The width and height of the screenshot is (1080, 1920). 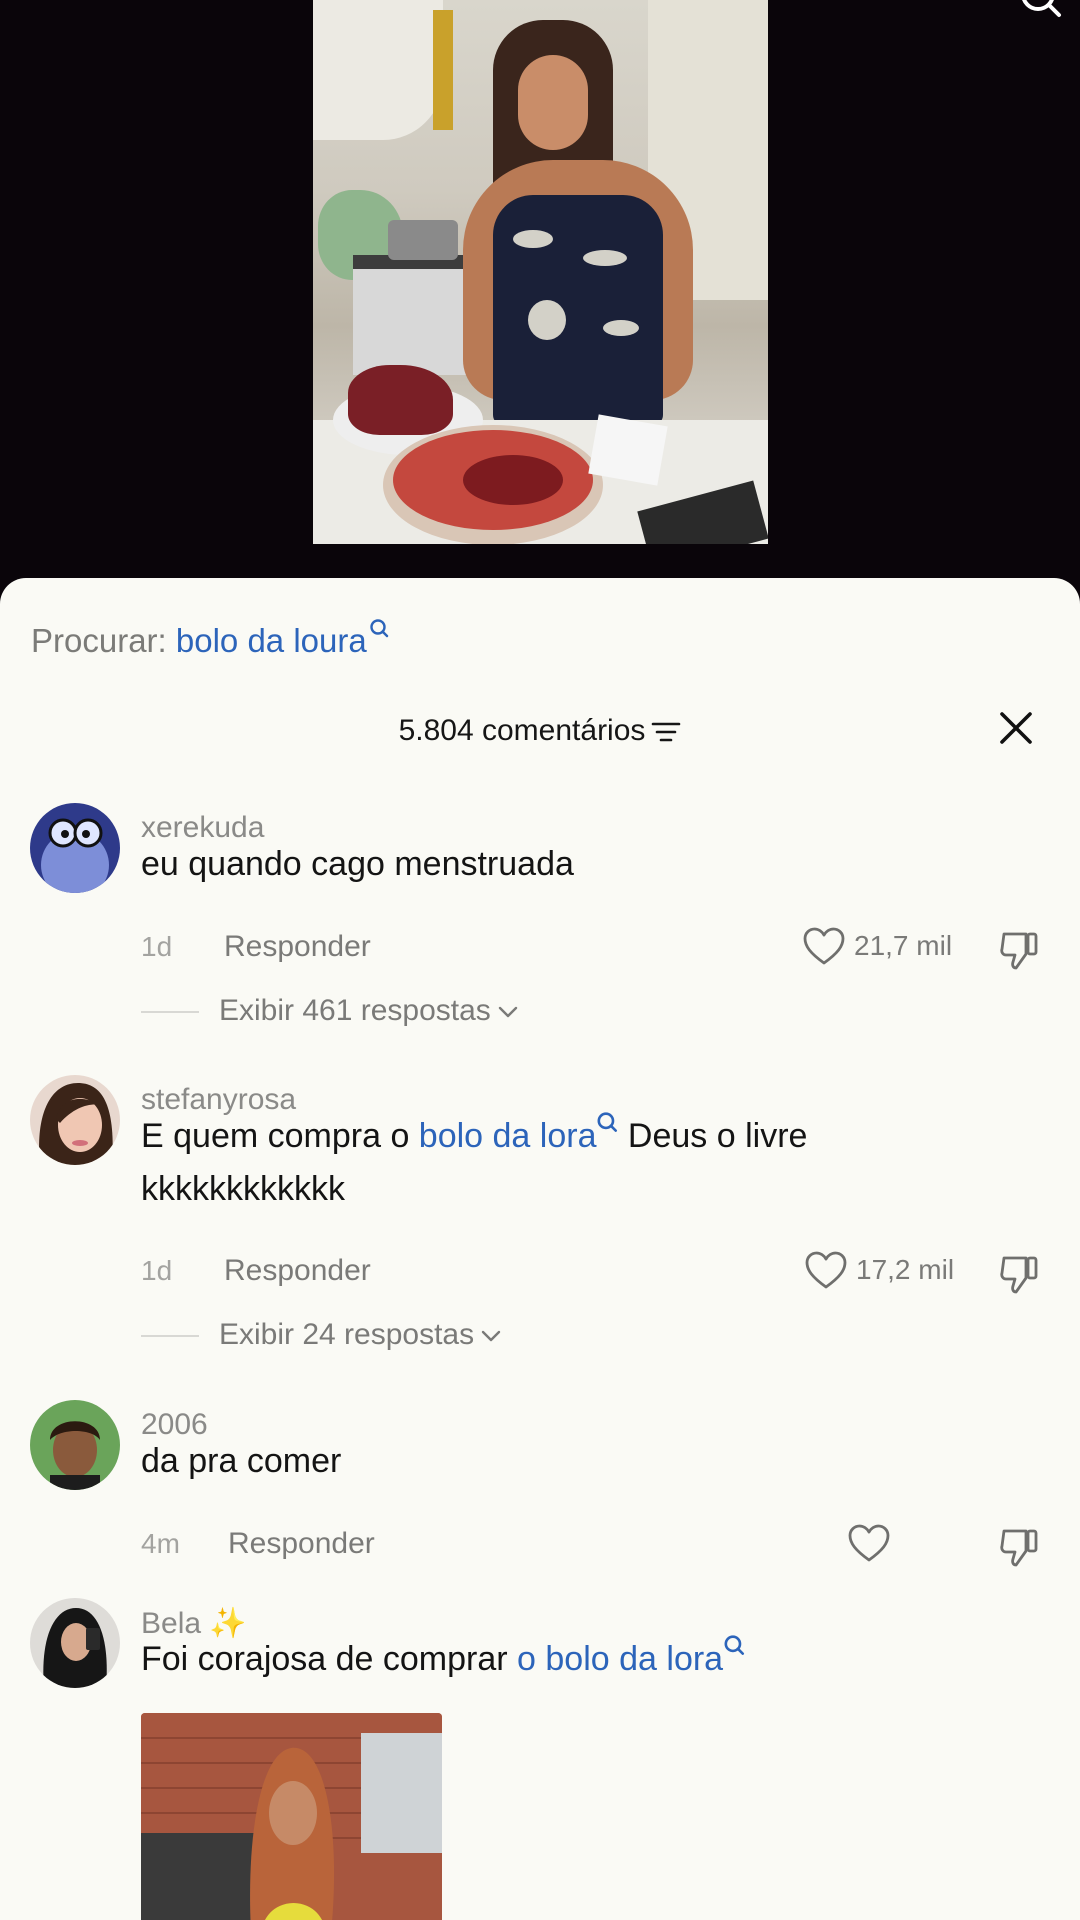 I want to click on view-replies-button: Exibir 461 respostas, so click(x=330, y=1011).